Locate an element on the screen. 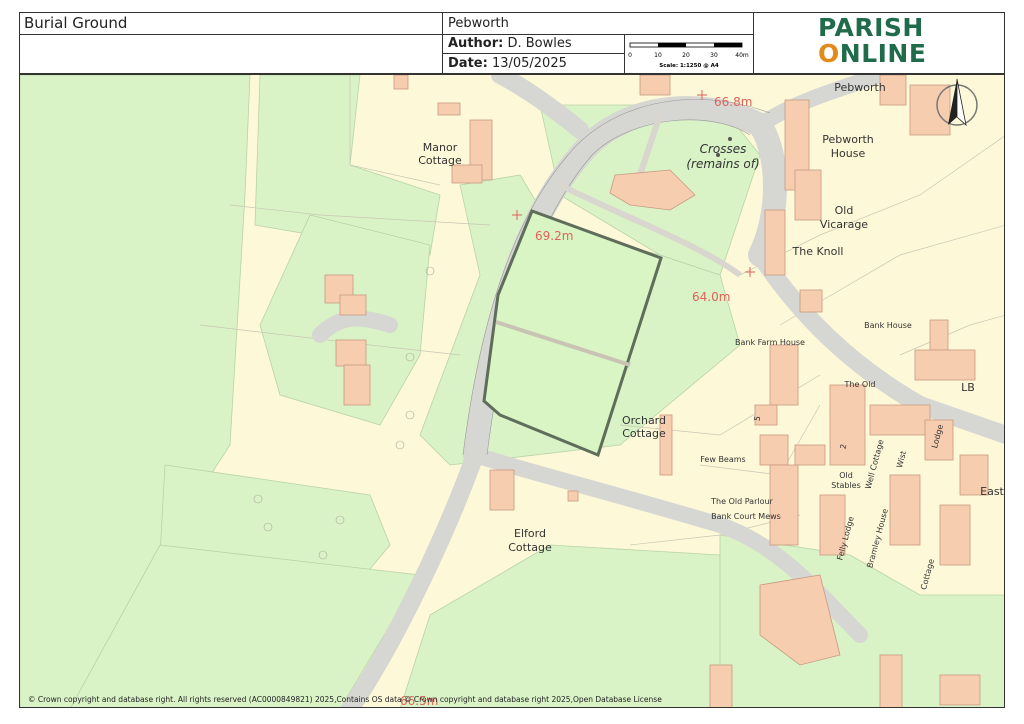 The width and height of the screenshot is (1024, 724). label-pebworth-house-2: House is located at coordinates (848, 153).